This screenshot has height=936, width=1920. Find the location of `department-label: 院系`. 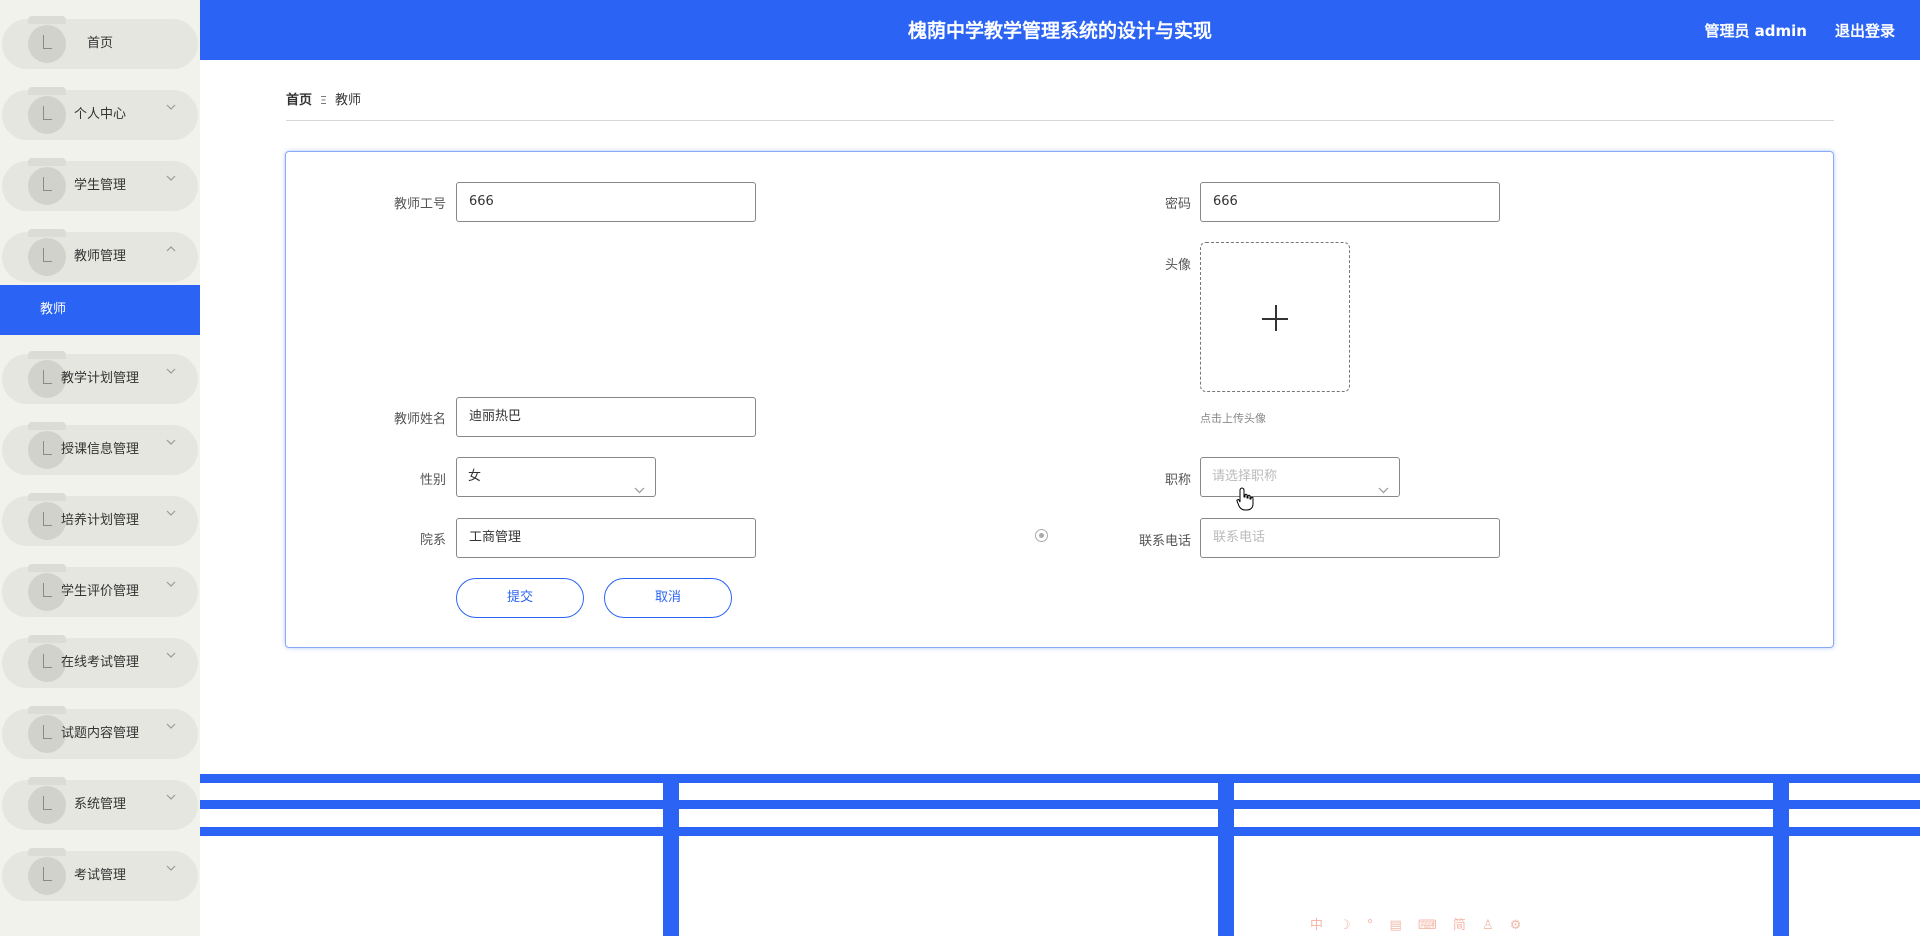

department-label: 院系 is located at coordinates (432, 540).